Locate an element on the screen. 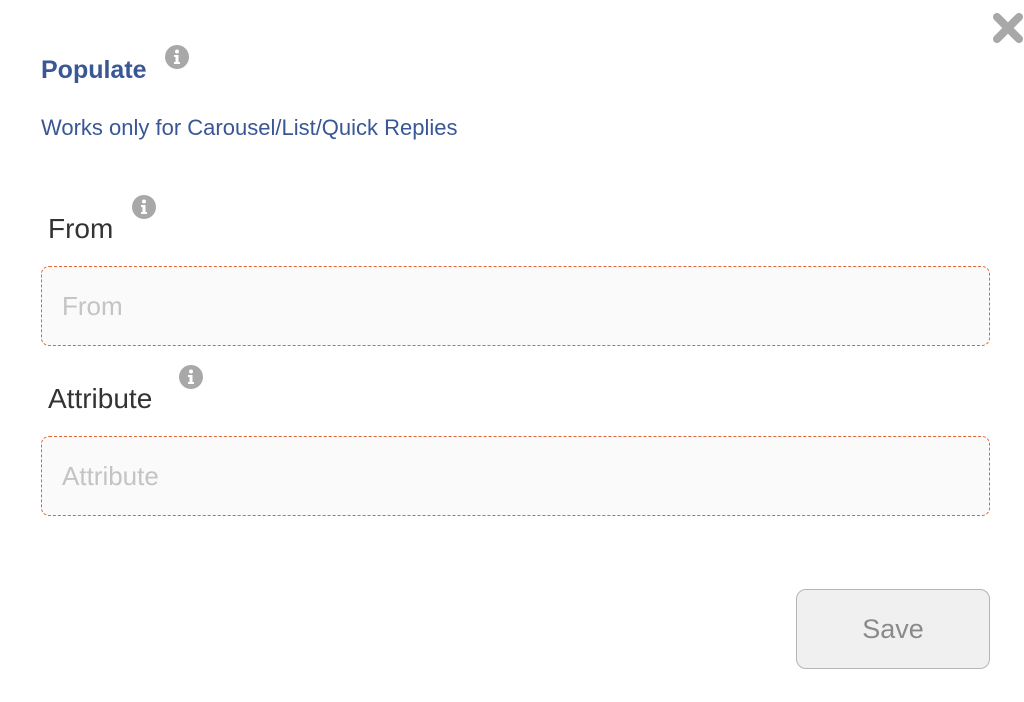 This screenshot has width=1024, height=702. close-icon is located at coordinates (1008, 28).